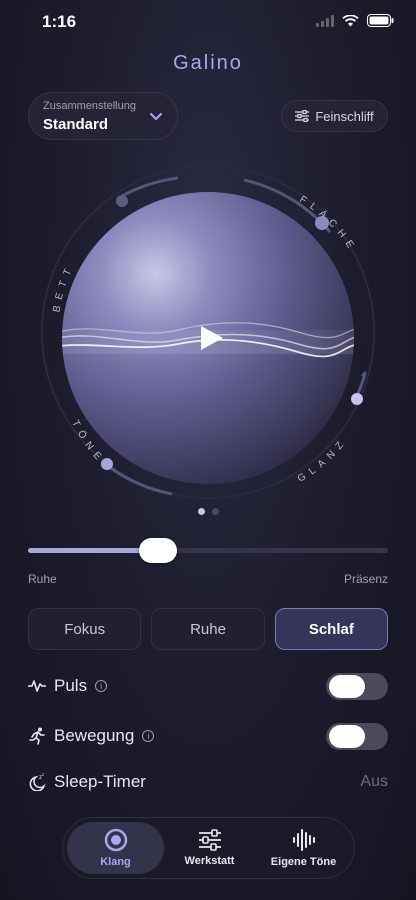  I want to click on tab-bar: Klang Werkstatt Eigene Töne, so click(208, 848).